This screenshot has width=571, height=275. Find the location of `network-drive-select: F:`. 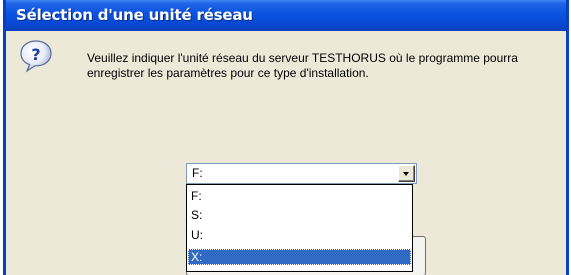

network-drive-select: F: is located at coordinates (301, 173).